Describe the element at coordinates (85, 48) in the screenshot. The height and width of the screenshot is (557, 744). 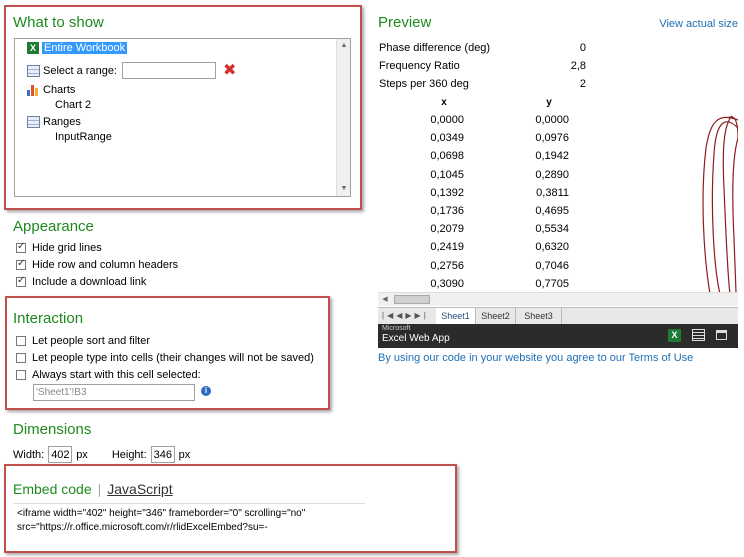
I see `tree-item-label: Entire Workbook` at that location.